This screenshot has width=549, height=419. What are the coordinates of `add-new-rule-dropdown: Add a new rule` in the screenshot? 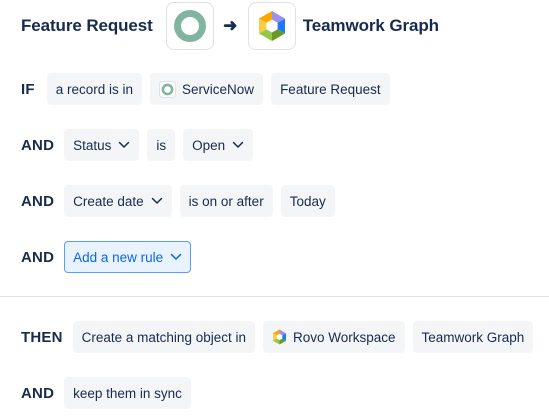 It's located at (128, 257).